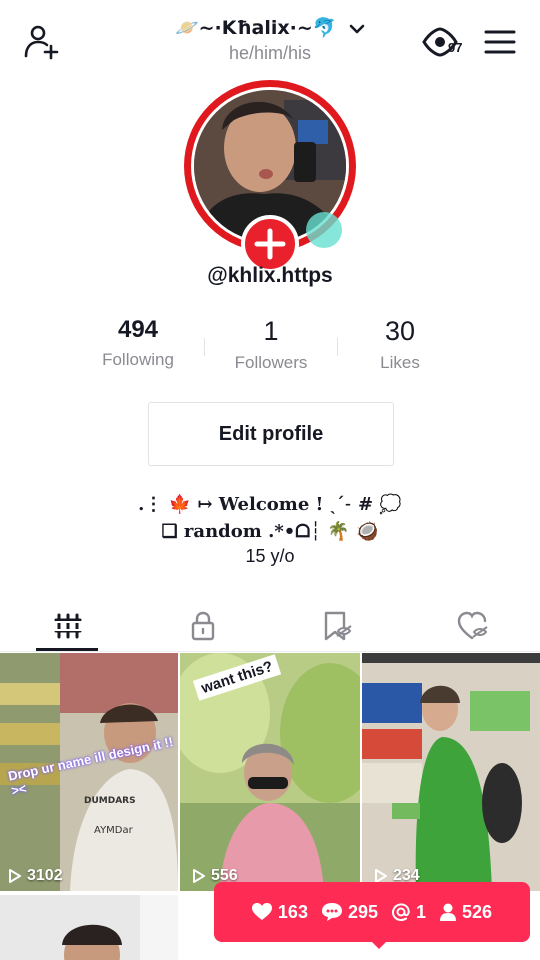 This screenshot has height=960, width=540. Describe the element at coordinates (357, 28) in the screenshot. I see `chevron-down-icon` at that location.